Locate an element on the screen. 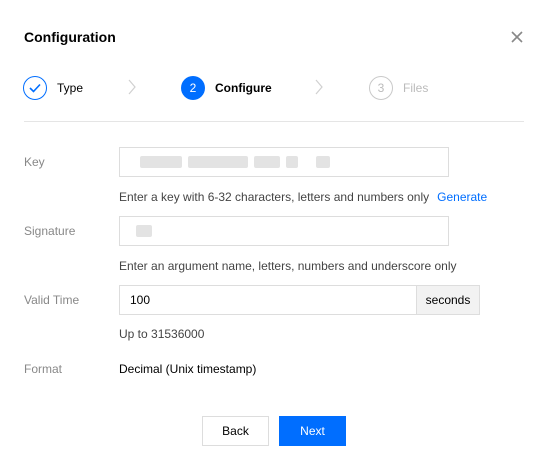  signature-input is located at coordinates (284, 231).